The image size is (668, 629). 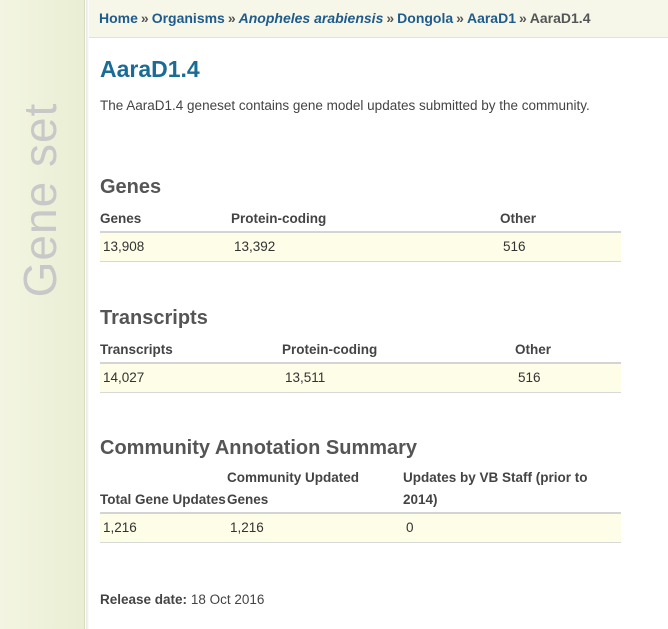 What do you see at coordinates (315, 490) in the screenshot?
I see `column-header: Community Updated Genes` at bounding box center [315, 490].